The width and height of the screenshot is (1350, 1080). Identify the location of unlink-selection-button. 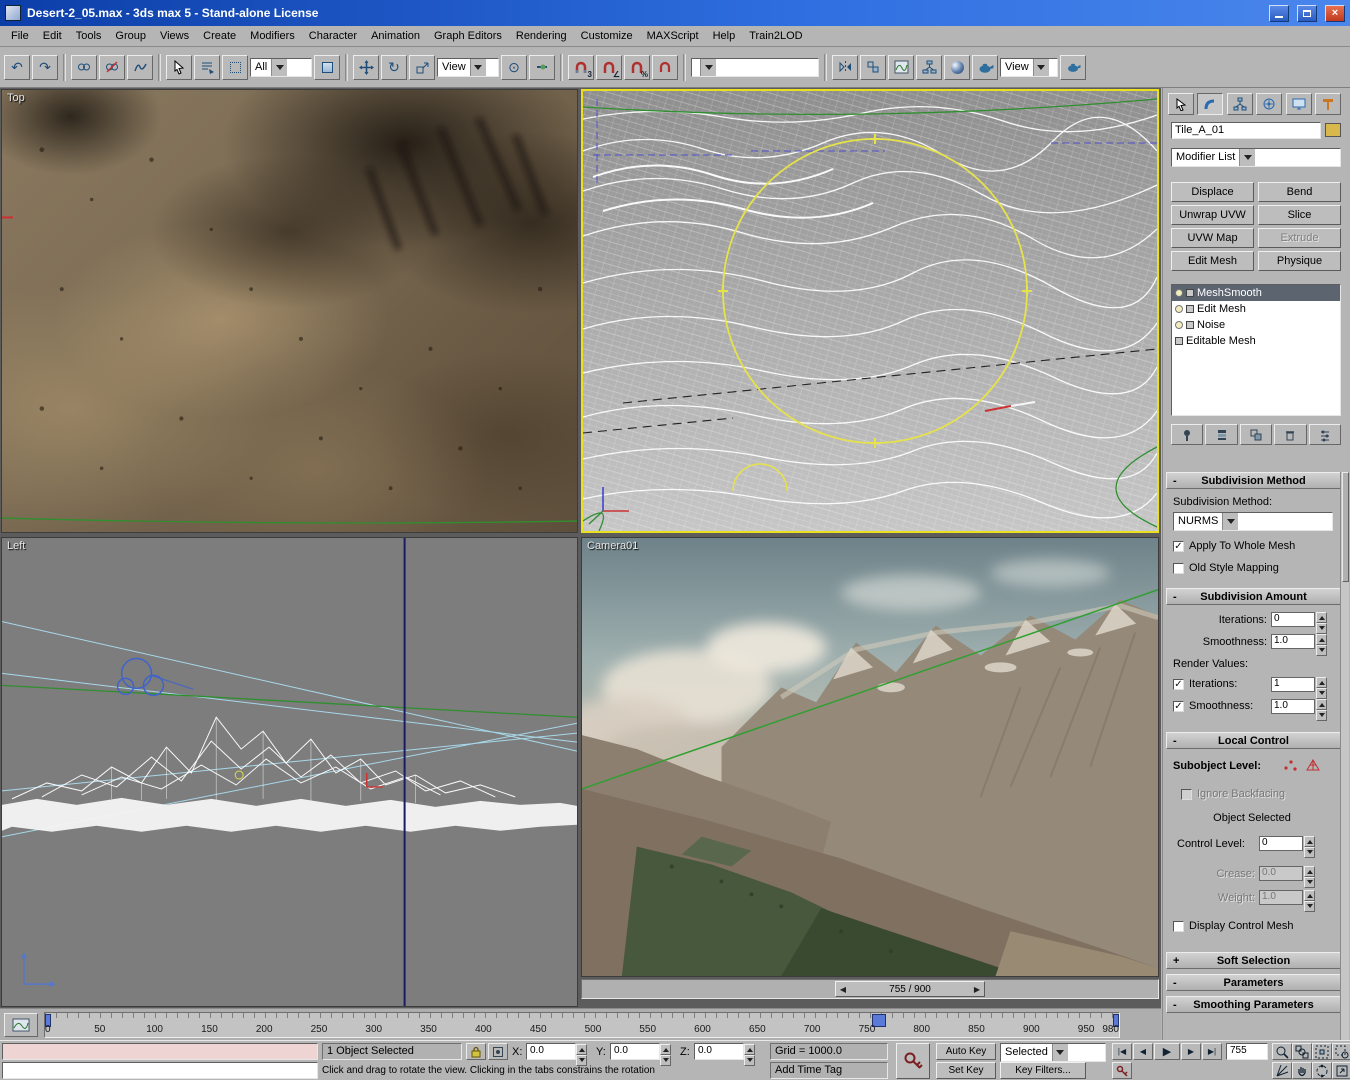
(112, 67).